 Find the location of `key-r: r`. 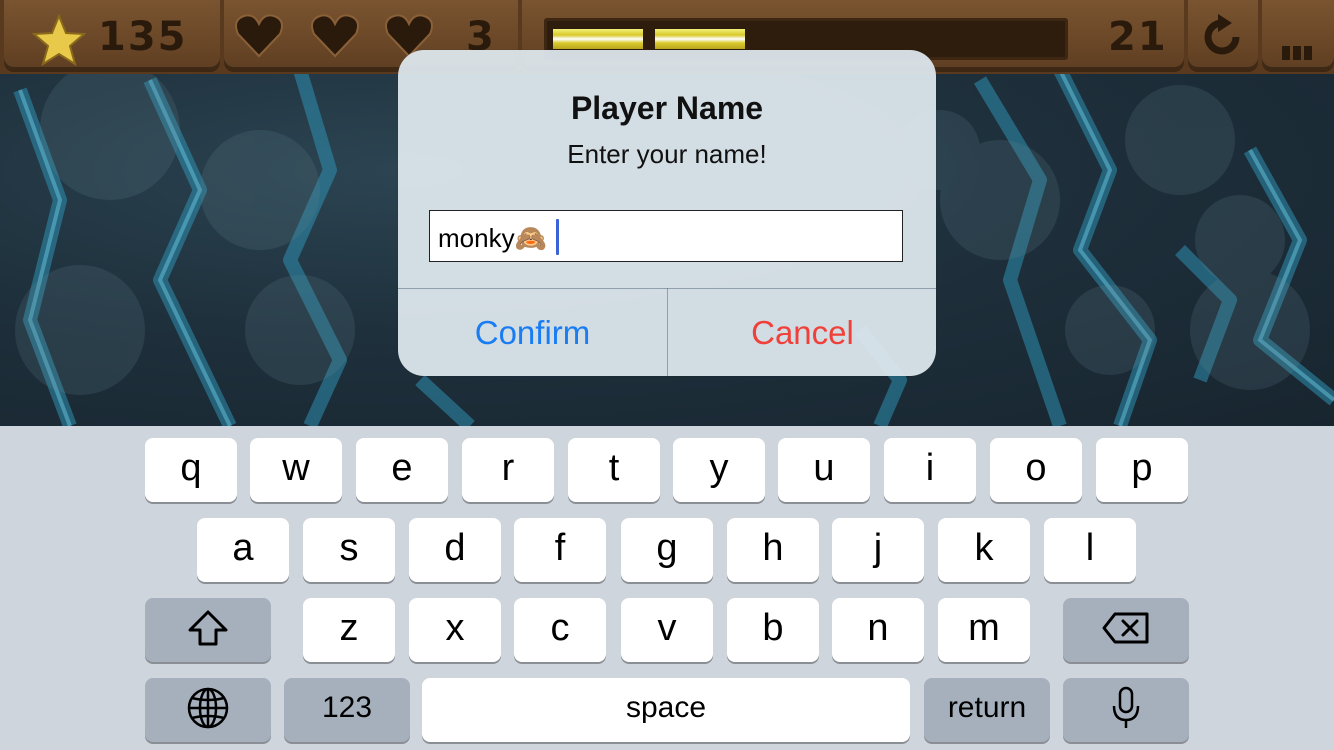

key-r: r is located at coordinates (508, 470).